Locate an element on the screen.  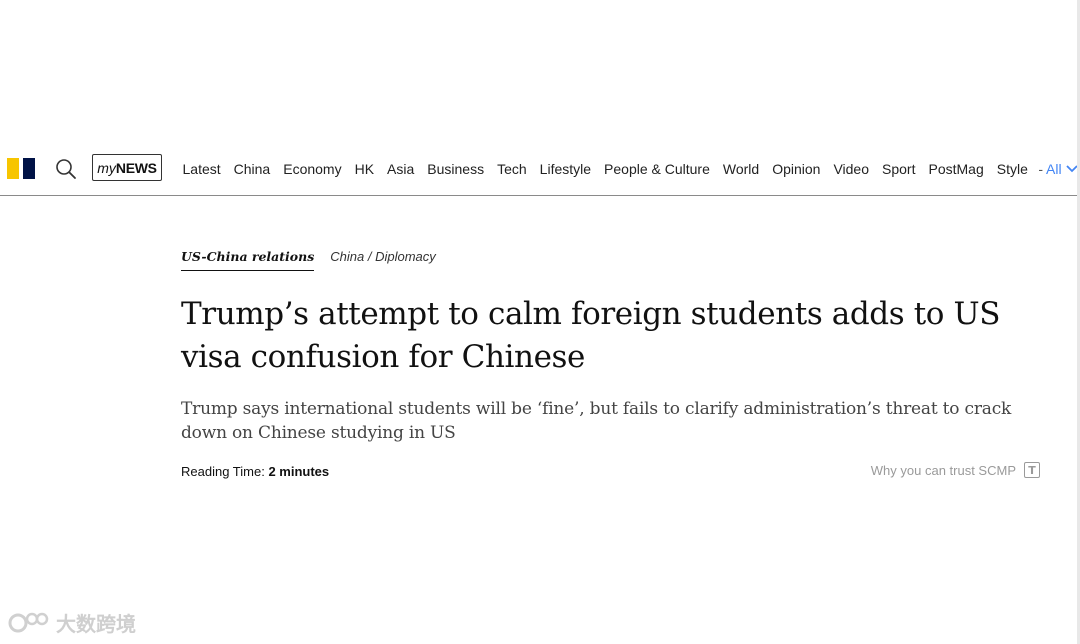
reading-time: Reading Time: 2 minutes is located at coordinates (255, 471).